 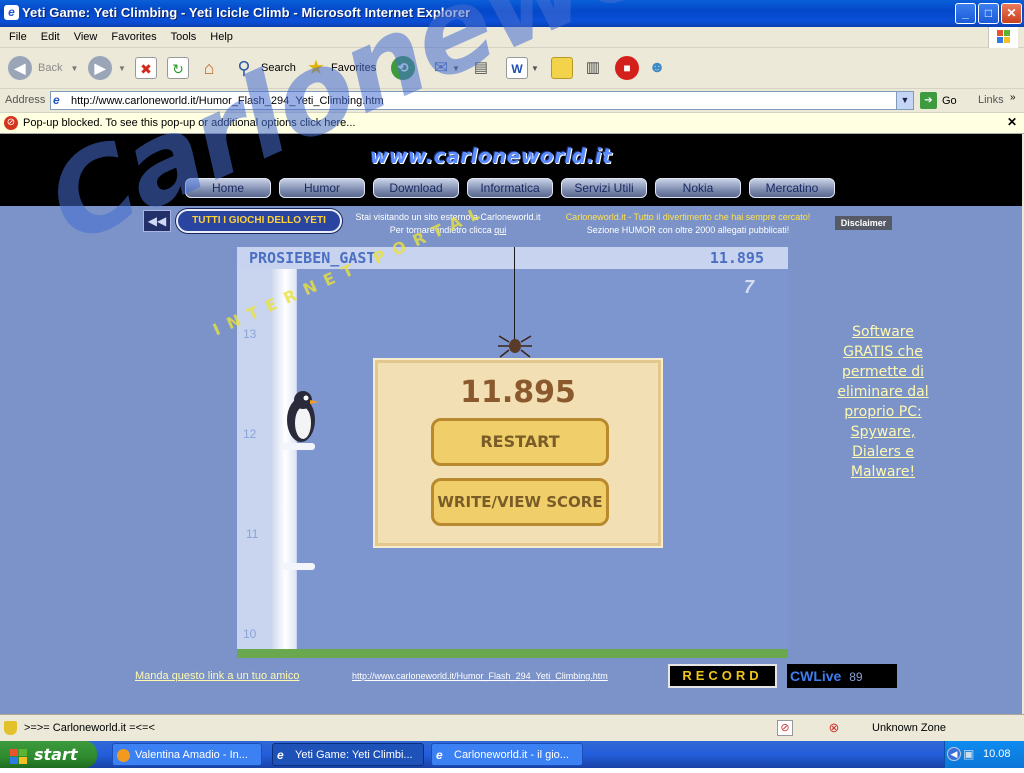 I want to click on address-dropdown-icon: ▼, so click(x=904, y=100).